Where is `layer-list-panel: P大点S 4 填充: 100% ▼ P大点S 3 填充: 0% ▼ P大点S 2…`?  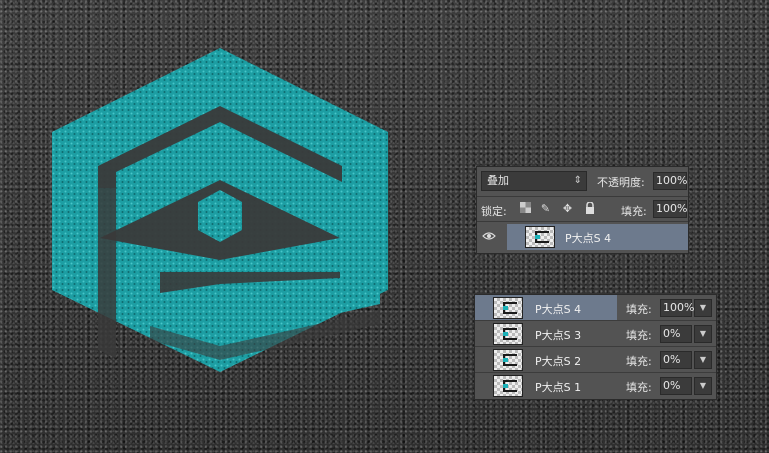 layer-list-panel: P大点S 4 填充: 100% ▼ P大点S 3 填充: 0% ▼ P大点S 2… is located at coordinates (595, 347).